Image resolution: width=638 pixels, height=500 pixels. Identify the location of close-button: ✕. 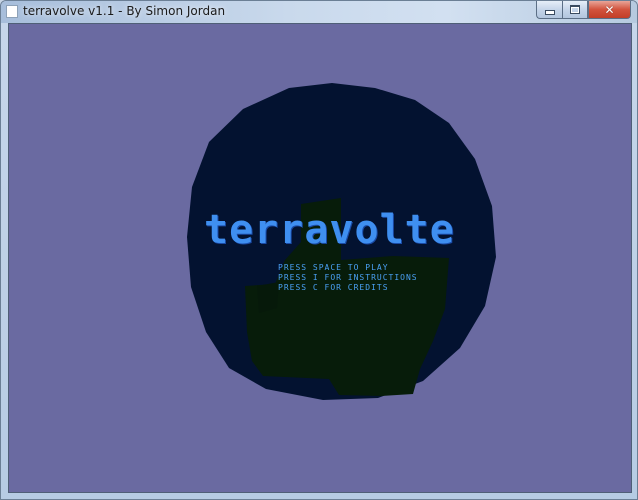
(609, 10).